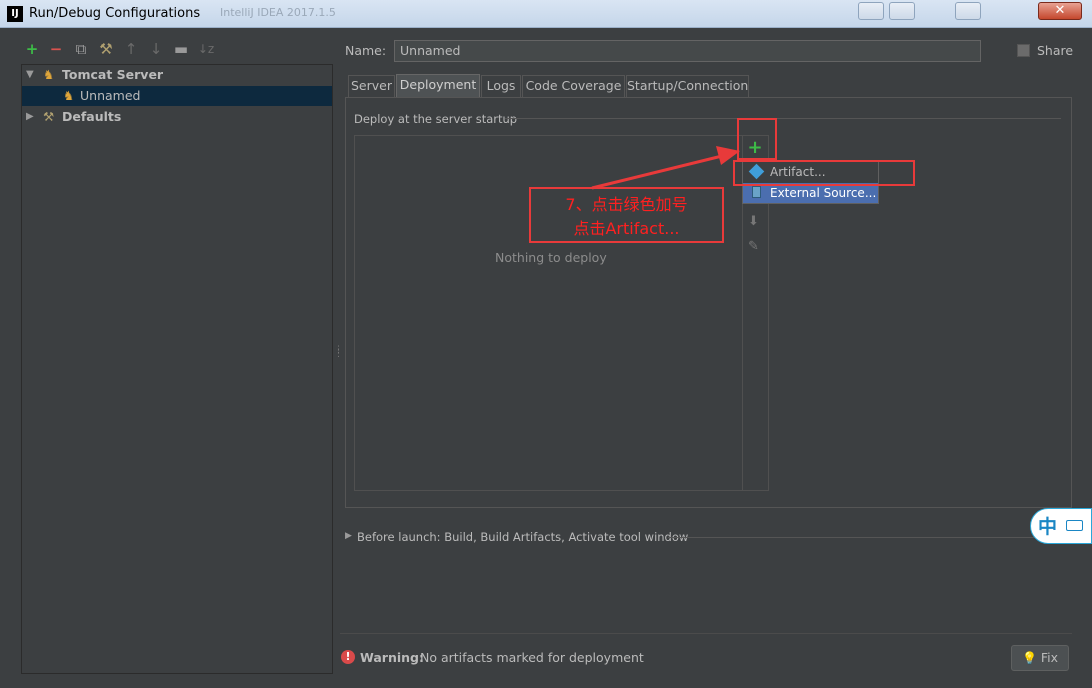  What do you see at coordinates (1049, 657) in the screenshot?
I see `fix-button-label: Fix` at bounding box center [1049, 657].